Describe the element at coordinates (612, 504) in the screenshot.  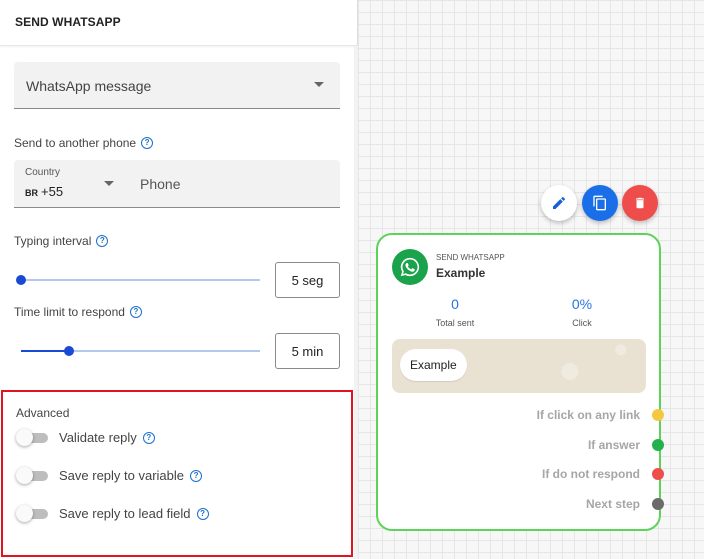
I see `output-label: Next step` at that location.